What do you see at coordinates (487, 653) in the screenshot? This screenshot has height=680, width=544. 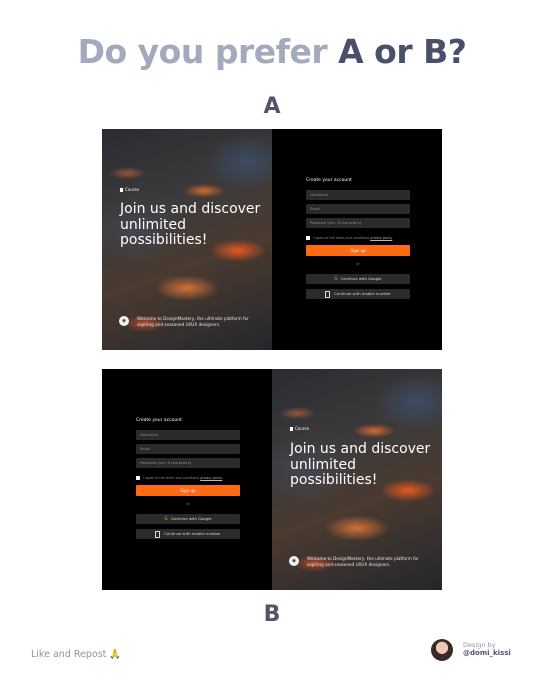 I see `designer-handle: @domi_kissi` at bounding box center [487, 653].